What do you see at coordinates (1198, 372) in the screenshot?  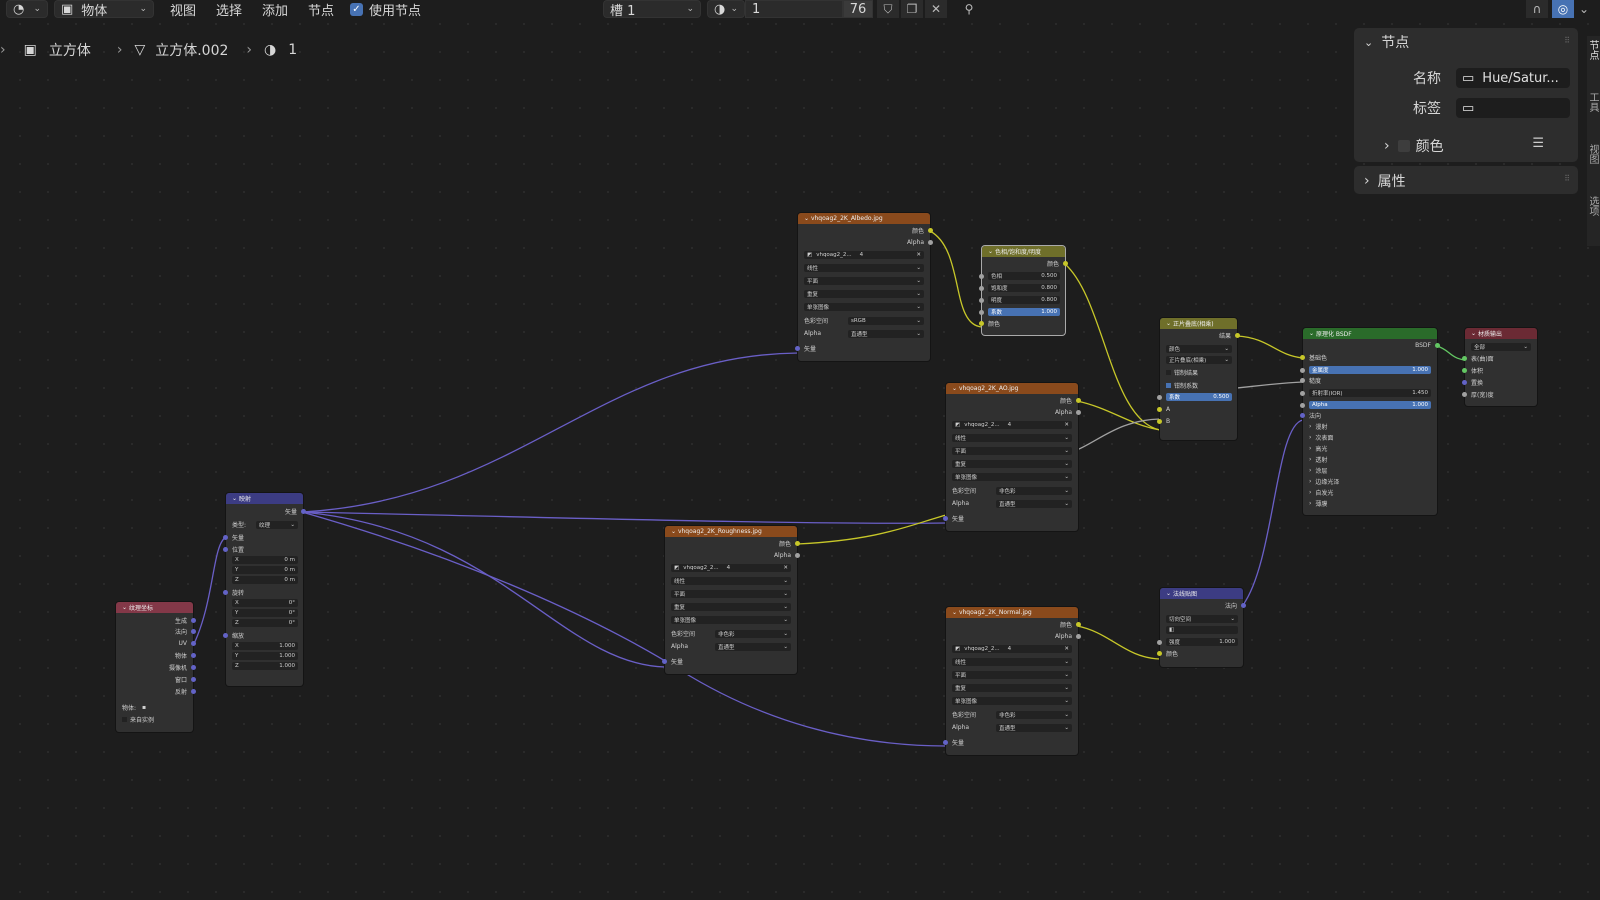 I see `clamp-result-checkbox: 钳制结果` at bounding box center [1198, 372].